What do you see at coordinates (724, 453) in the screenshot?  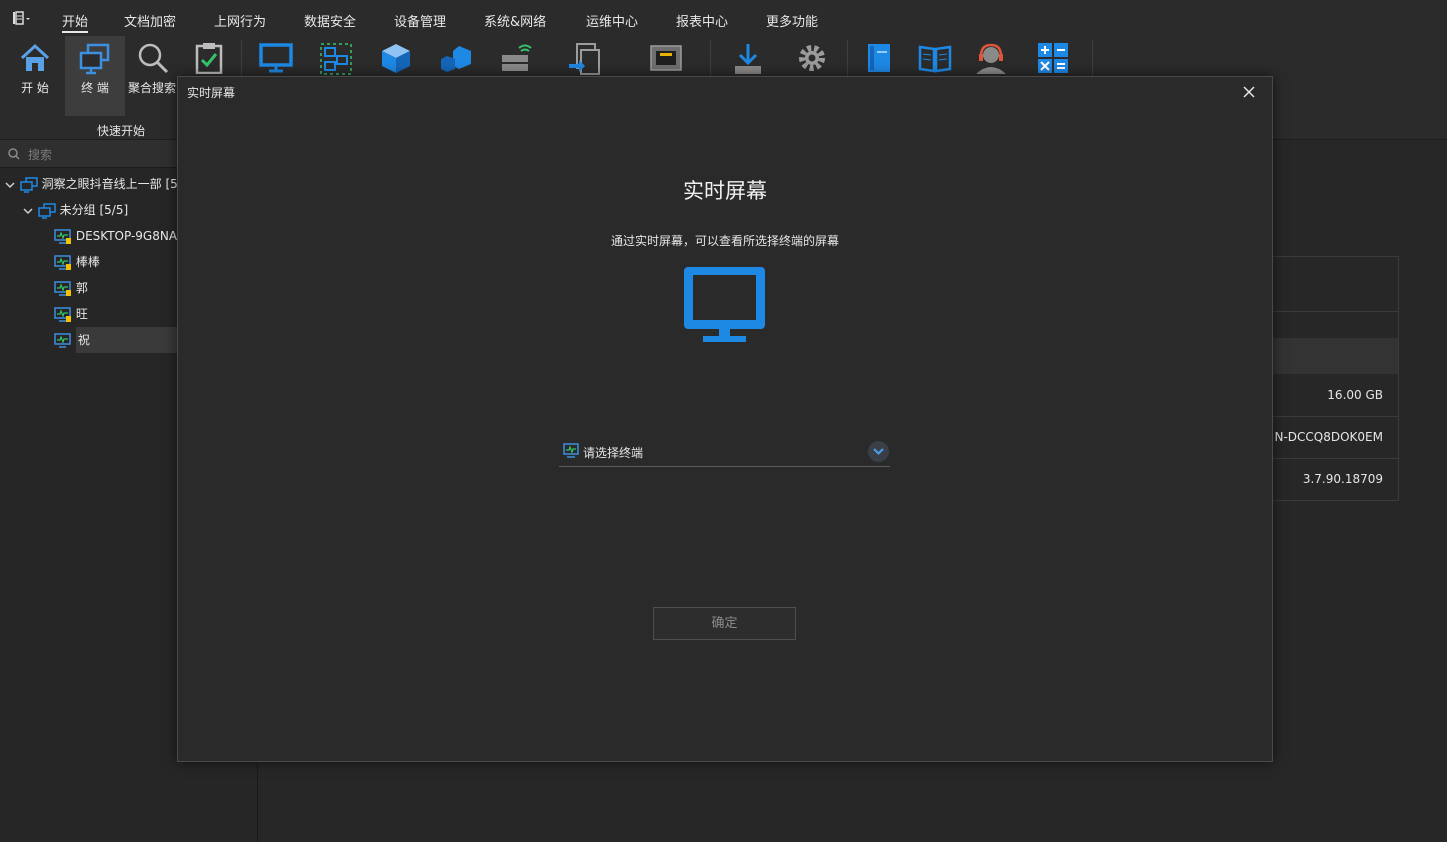 I see `terminal-select: 请选择终端` at bounding box center [724, 453].